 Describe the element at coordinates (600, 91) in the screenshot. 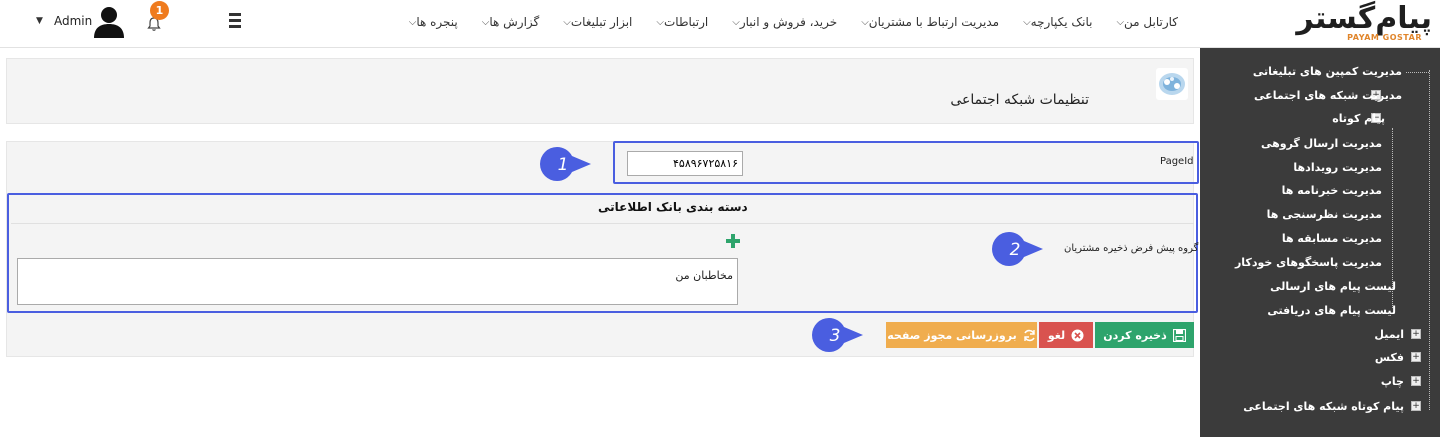

I see `page-header-panel: تنظیمات شبکه اجتماعی` at that location.